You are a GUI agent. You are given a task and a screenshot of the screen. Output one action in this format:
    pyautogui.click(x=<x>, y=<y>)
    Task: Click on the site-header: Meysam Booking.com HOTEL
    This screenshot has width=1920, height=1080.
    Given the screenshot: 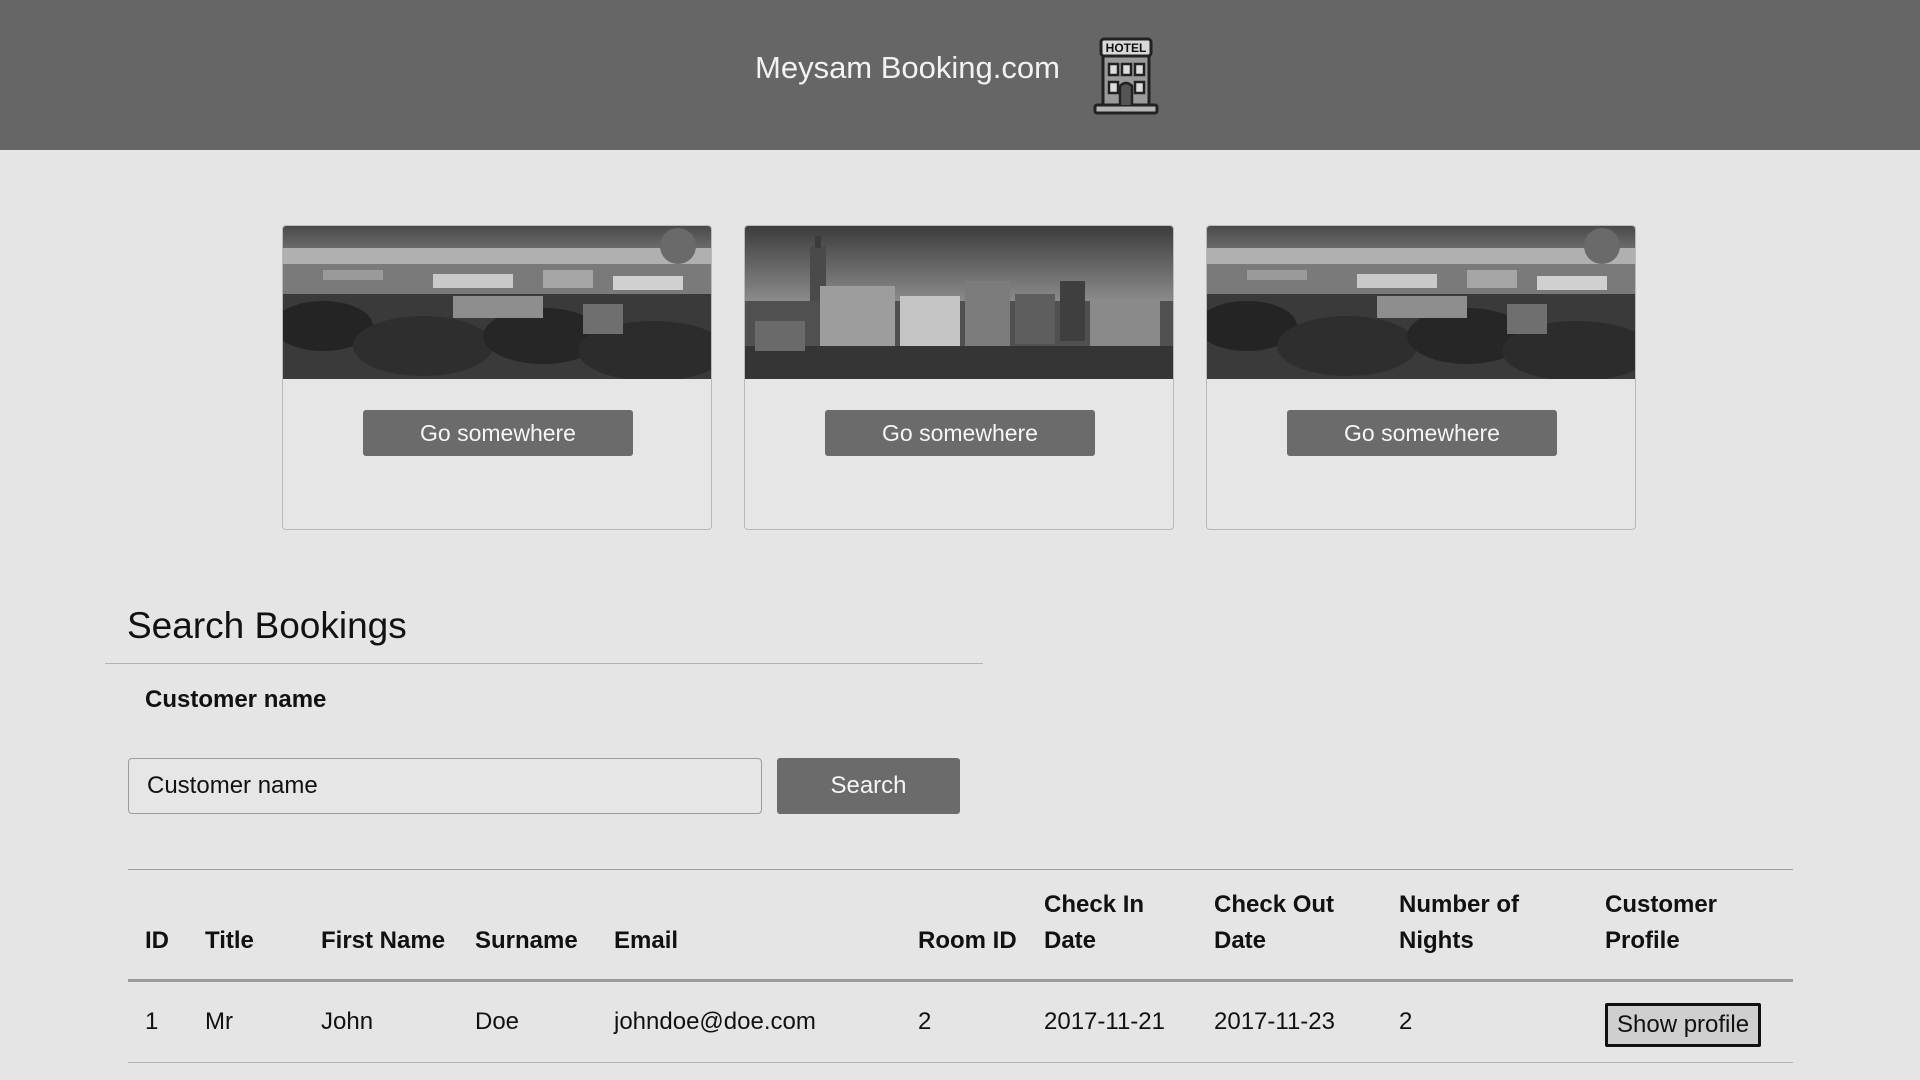 What is the action you would take?
    pyautogui.click(x=960, y=75)
    